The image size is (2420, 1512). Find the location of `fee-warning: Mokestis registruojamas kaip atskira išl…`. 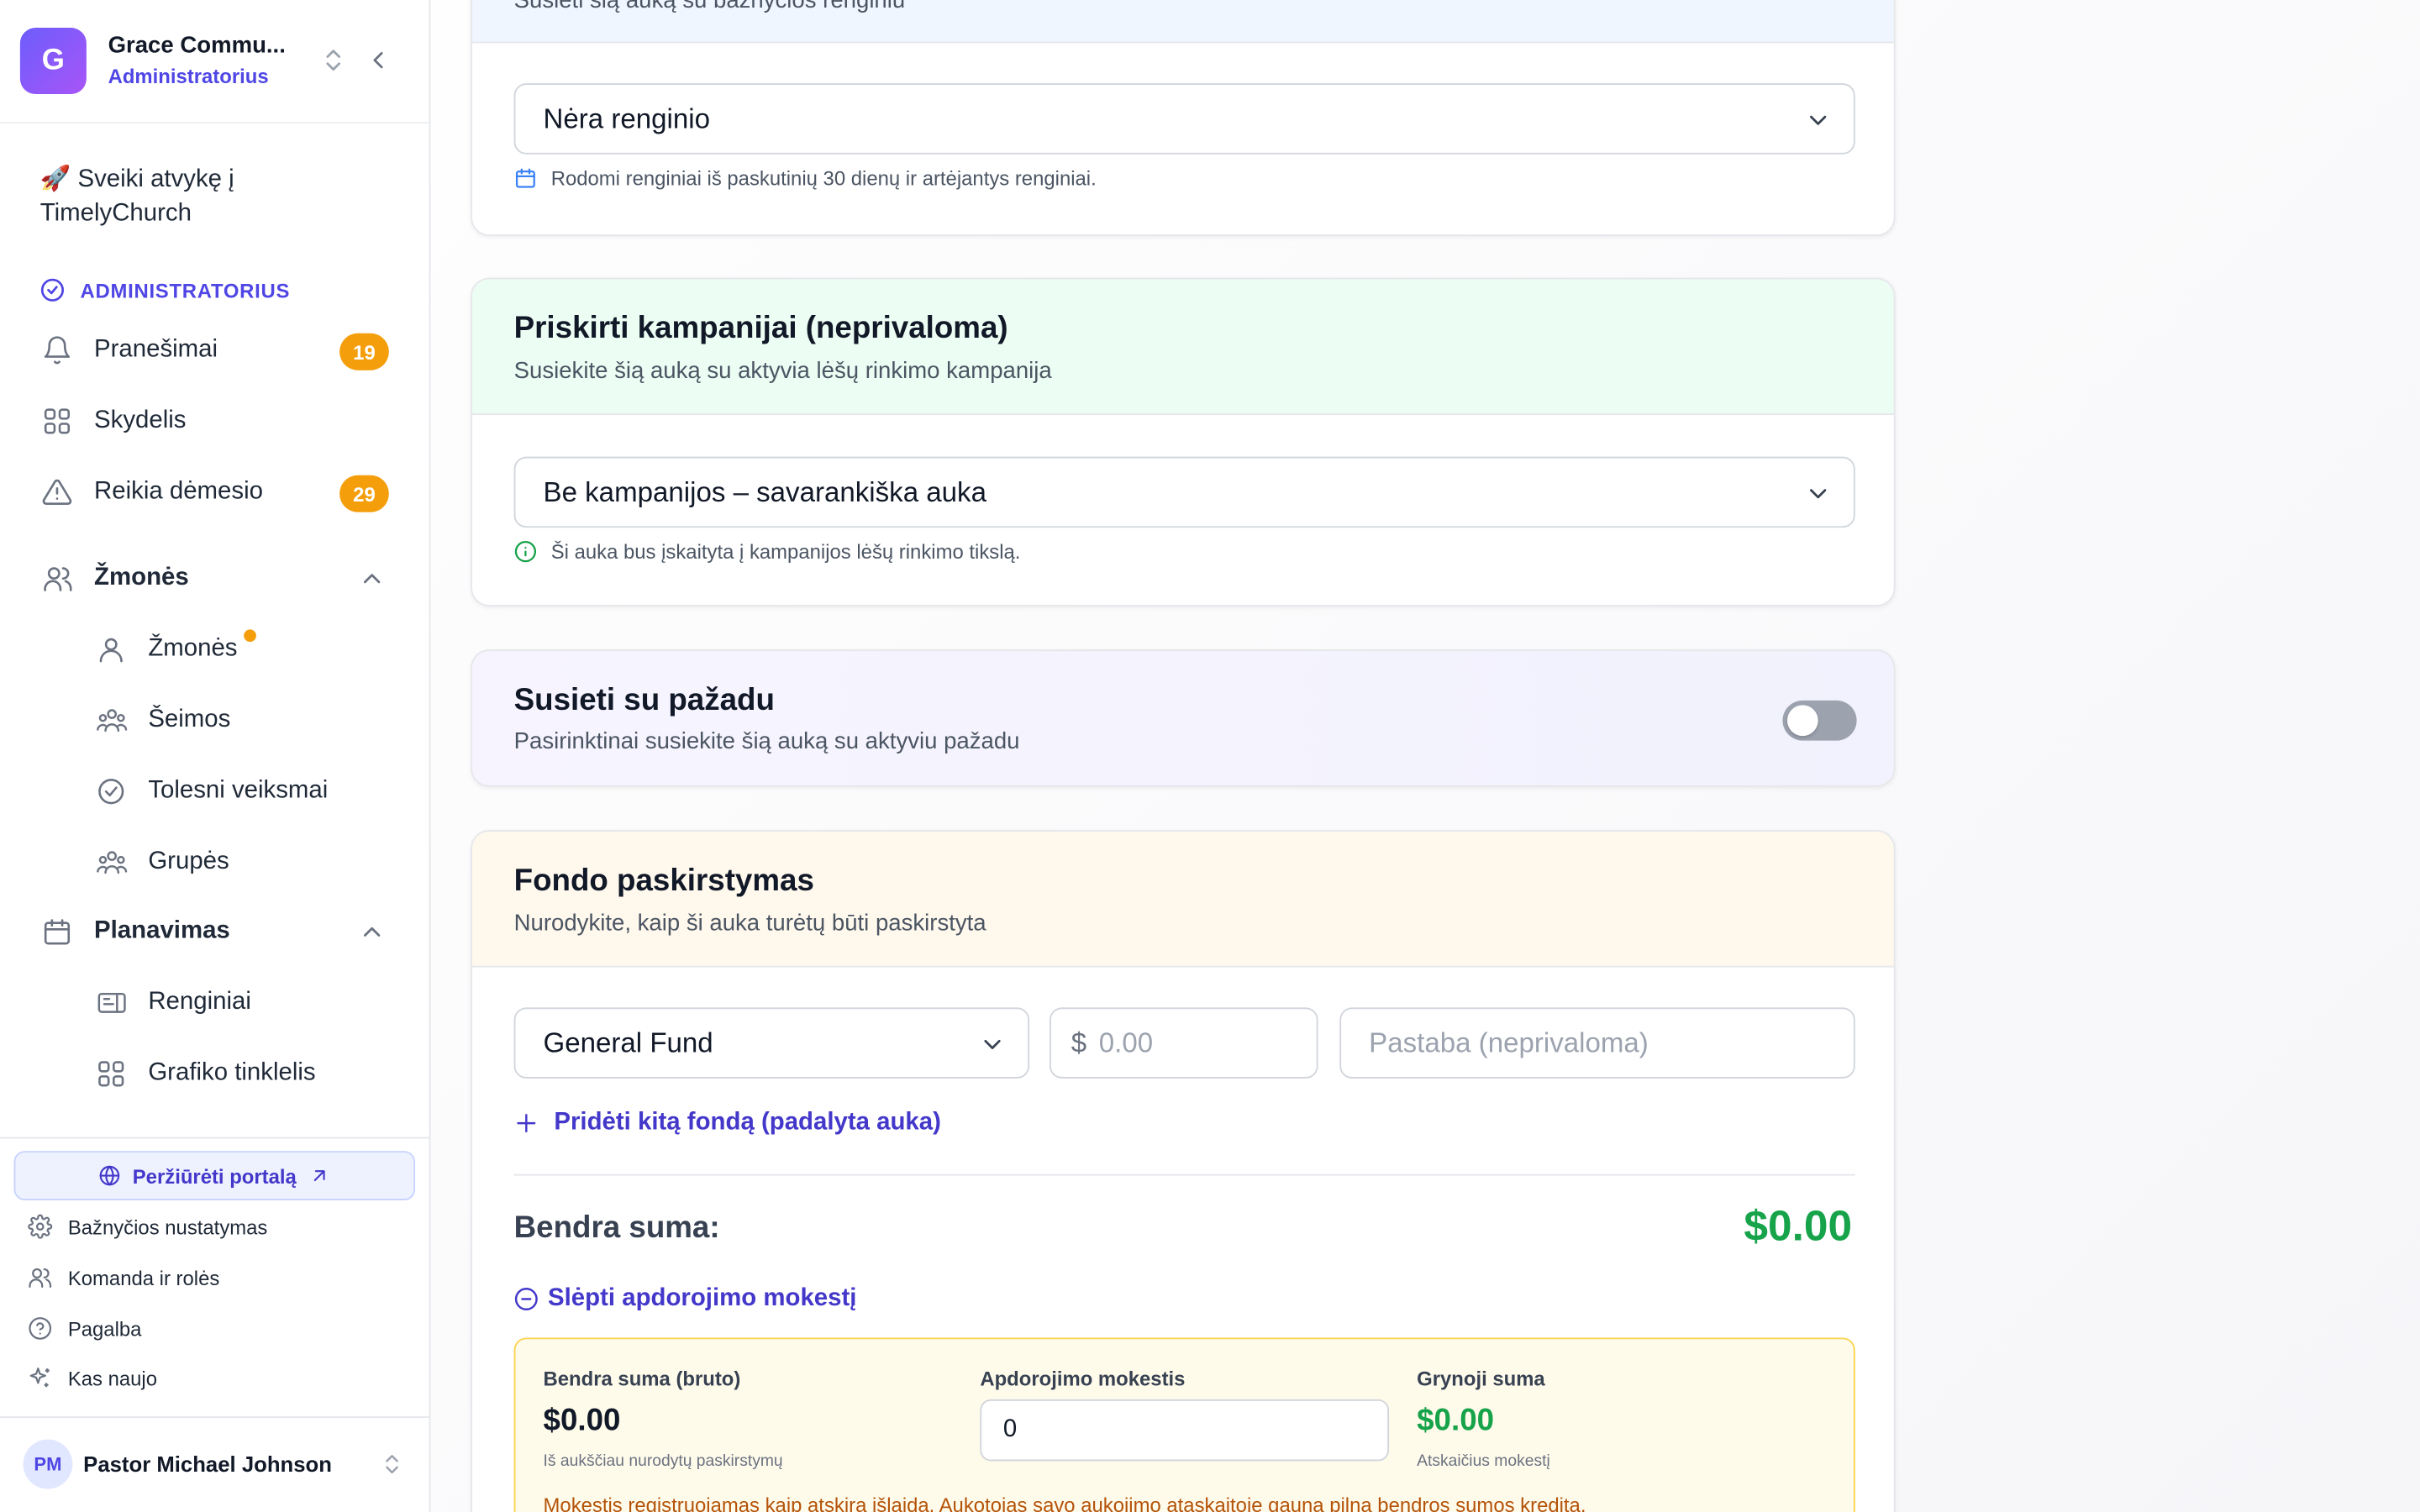

fee-warning: Mokestis registruojamas kaip atskira išl… is located at coordinates (1064, 1502).